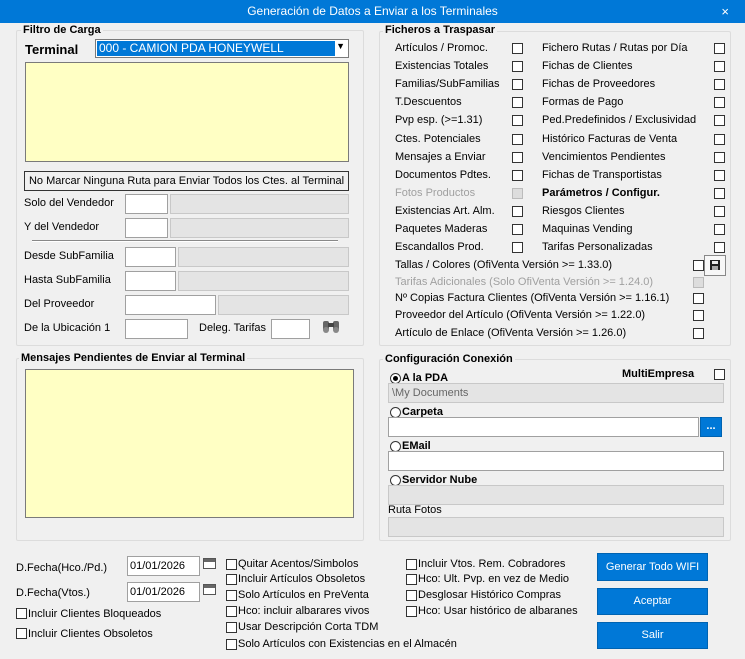 The width and height of the screenshot is (745, 659). Describe the element at coordinates (715, 265) in the screenshot. I see `save-icon` at that location.